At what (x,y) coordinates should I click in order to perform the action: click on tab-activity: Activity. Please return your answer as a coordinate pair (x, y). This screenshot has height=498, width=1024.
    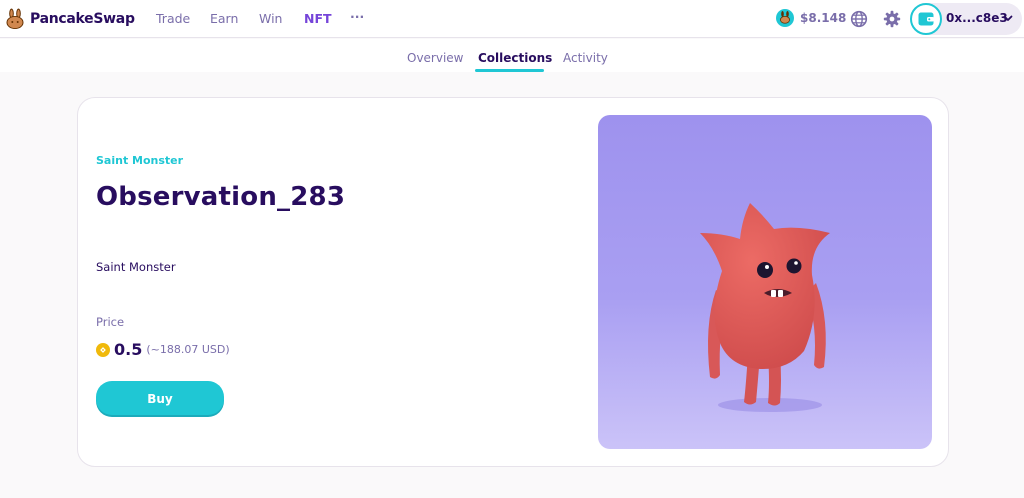
    Looking at the image, I should click on (585, 58).